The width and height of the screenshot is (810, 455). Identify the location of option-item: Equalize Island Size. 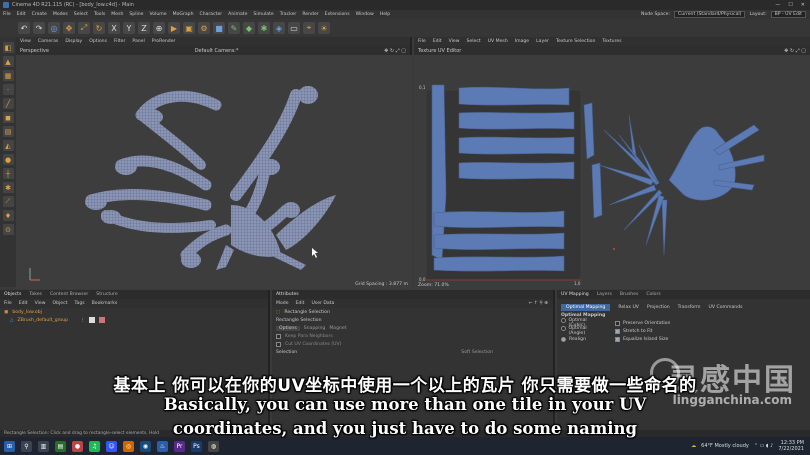
(641, 339).